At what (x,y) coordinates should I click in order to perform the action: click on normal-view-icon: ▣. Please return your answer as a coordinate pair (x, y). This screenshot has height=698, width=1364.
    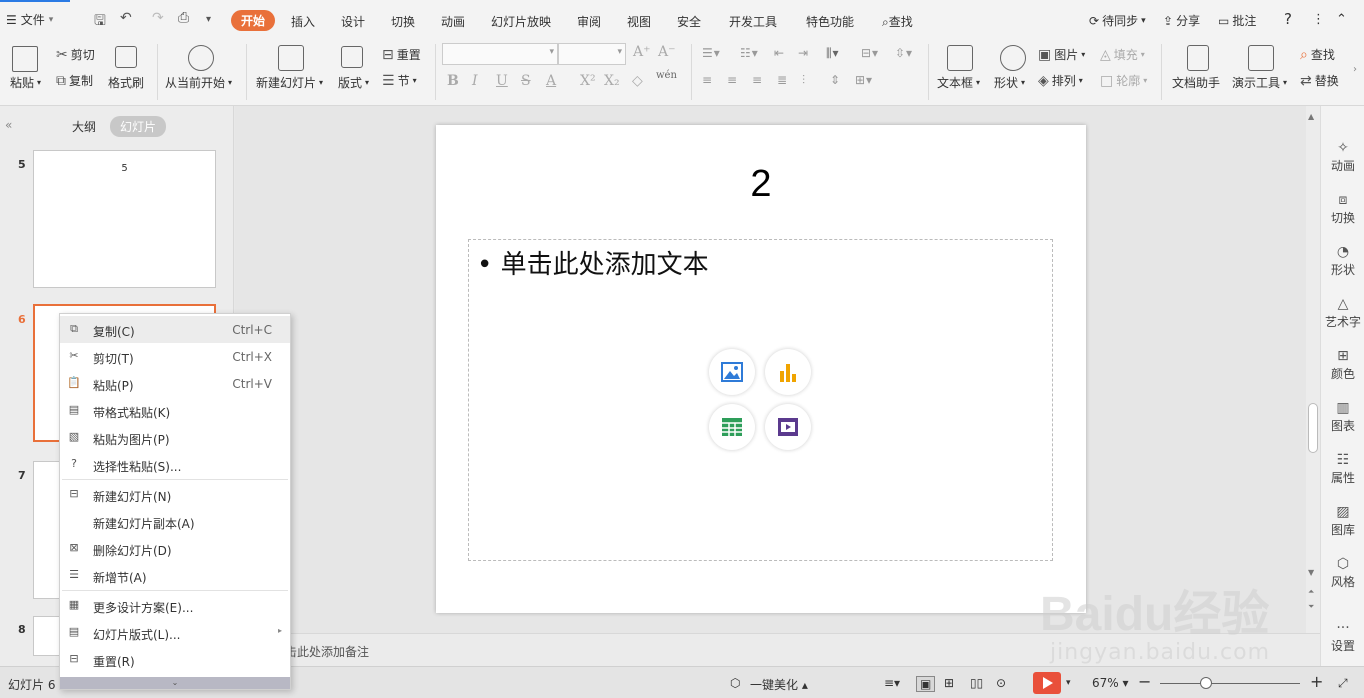
    Looking at the image, I should click on (926, 684).